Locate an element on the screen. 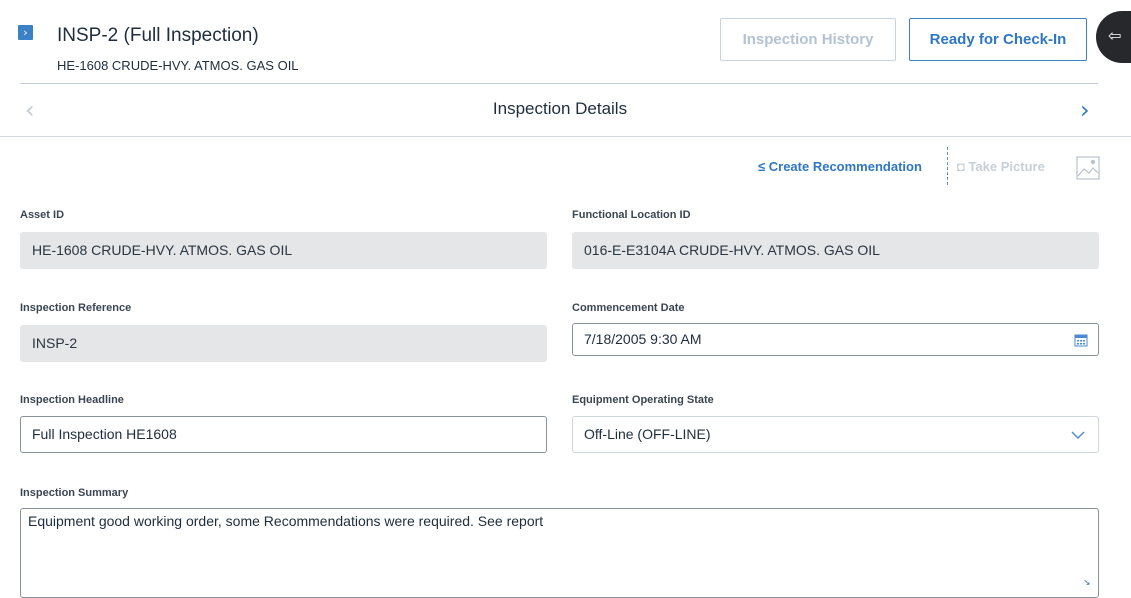 The width and height of the screenshot is (1131, 598). take-picture-label: Take Picture is located at coordinates (1006, 166).